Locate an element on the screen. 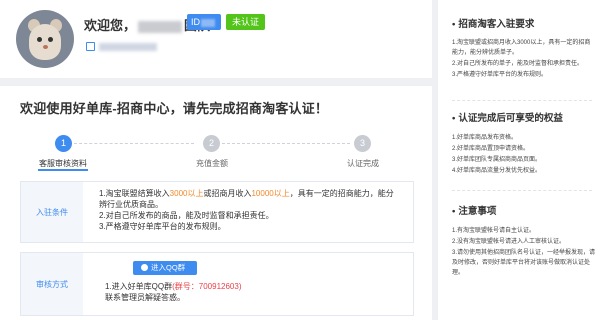 The image size is (600, 320). avatar-eye-right is located at coordinates (50, 39).